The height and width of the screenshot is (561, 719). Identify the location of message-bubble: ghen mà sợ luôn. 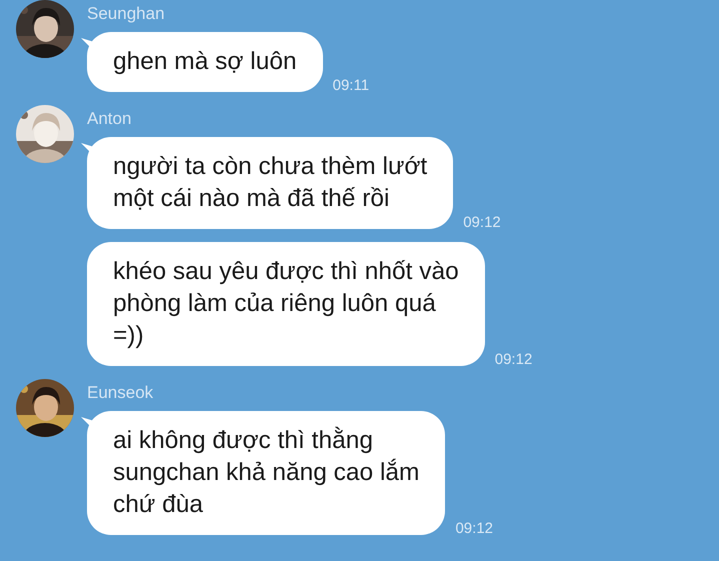
(205, 62).